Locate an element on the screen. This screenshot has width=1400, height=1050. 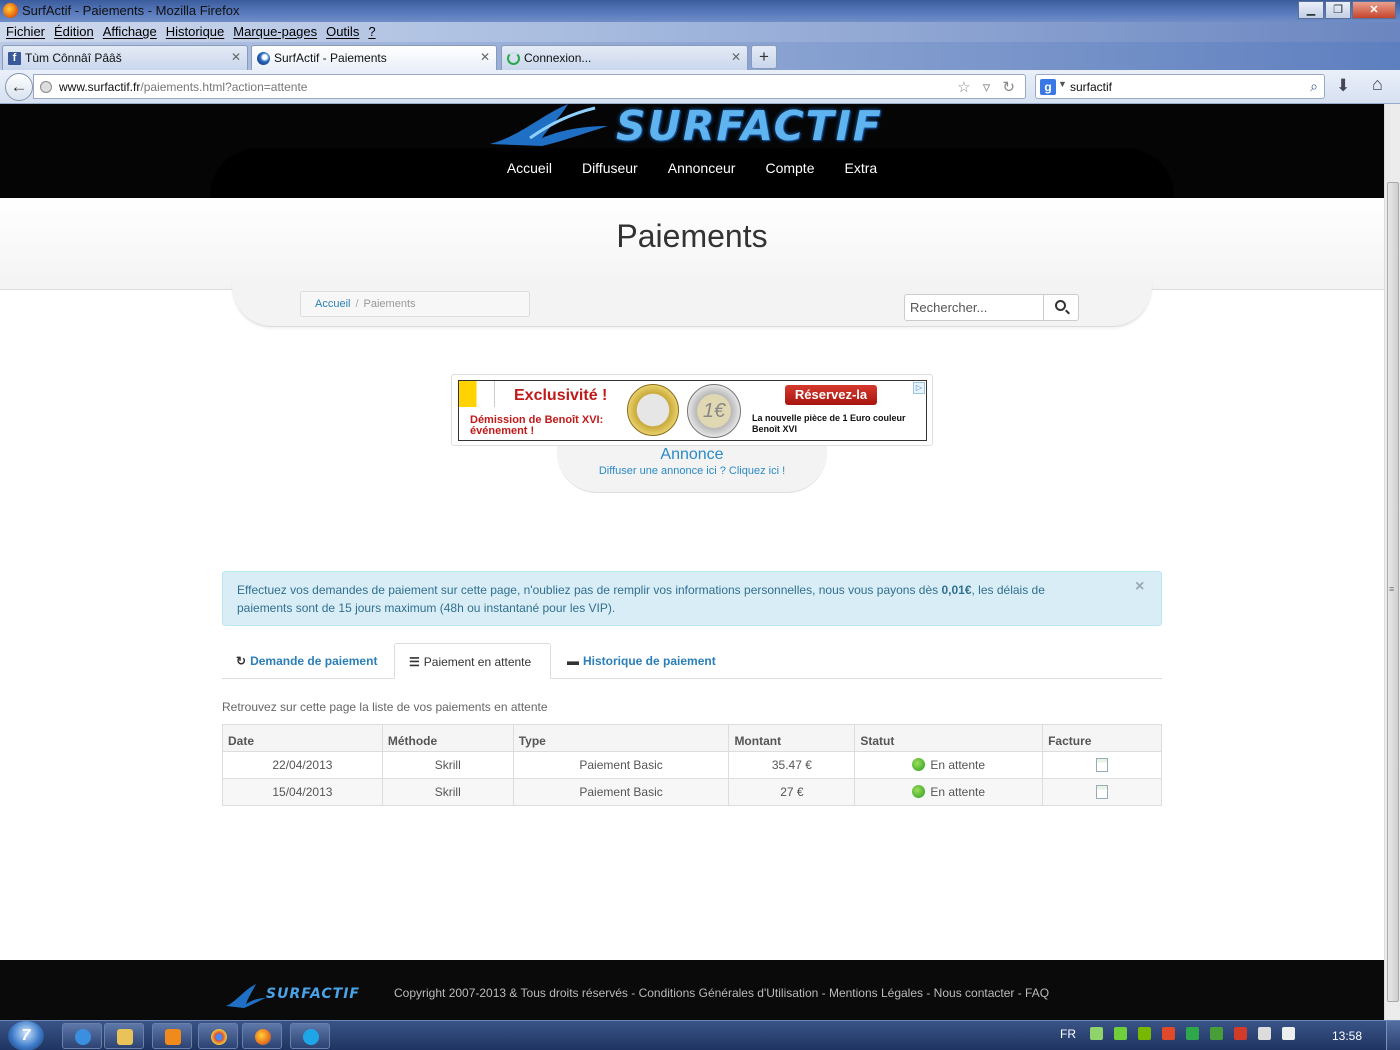
minimize-button: ▁ is located at coordinates (1311, 10).